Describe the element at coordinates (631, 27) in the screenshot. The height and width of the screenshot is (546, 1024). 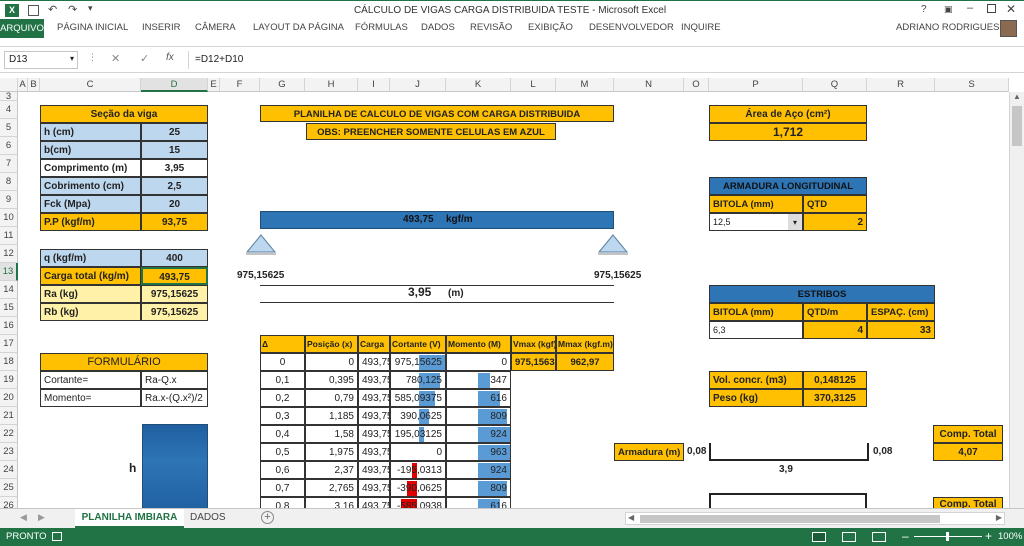
I see `tab-desenvolvedor: DESENVOLVEDOR` at that location.